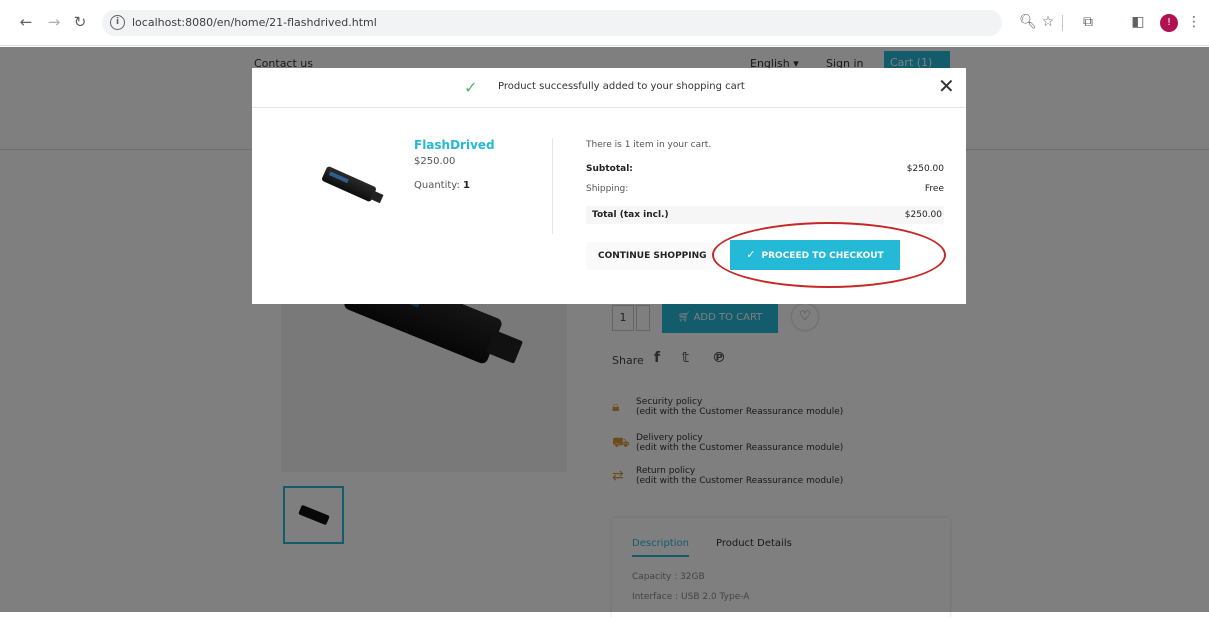  What do you see at coordinates (352, 184) in the screenshot?
I see `cart-product-image` at bounding box center [352, 184].